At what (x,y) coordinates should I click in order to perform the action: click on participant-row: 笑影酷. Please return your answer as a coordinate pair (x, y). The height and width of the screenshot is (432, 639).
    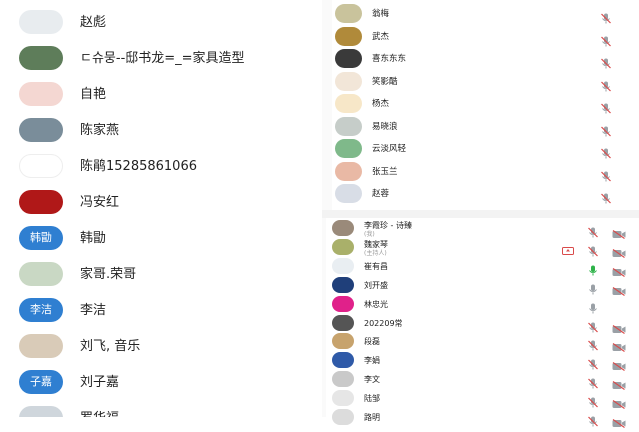
    Looking at the image, I should click on (482, 82).